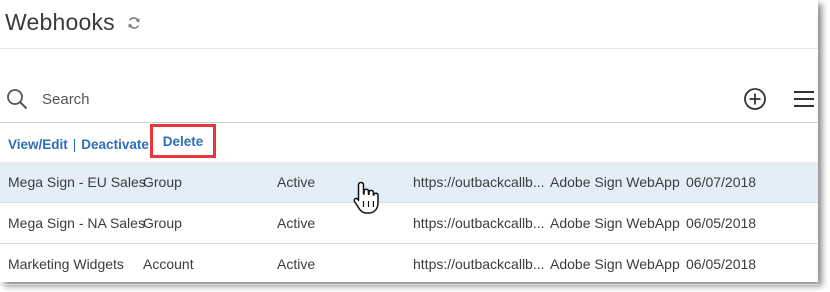  What do you see at coordinates (60, 22) in the screenshot?
I see `page-title: Webhooks` at bounding box center [60, 22].